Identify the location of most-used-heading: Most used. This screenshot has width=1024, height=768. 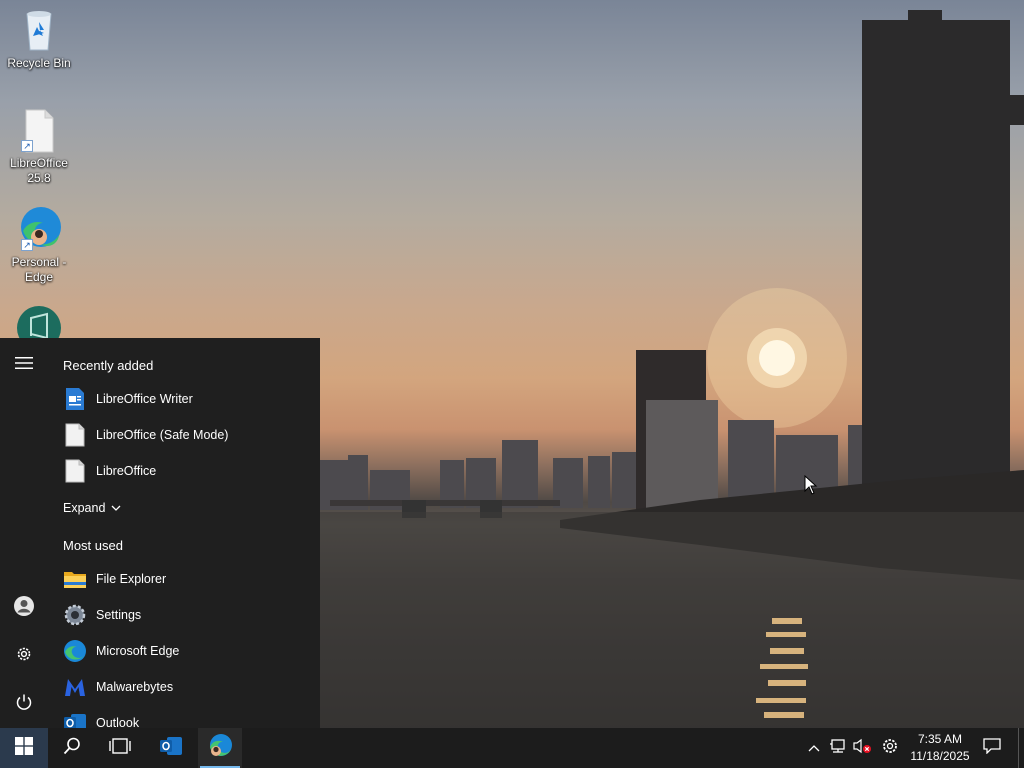
(93, 545).